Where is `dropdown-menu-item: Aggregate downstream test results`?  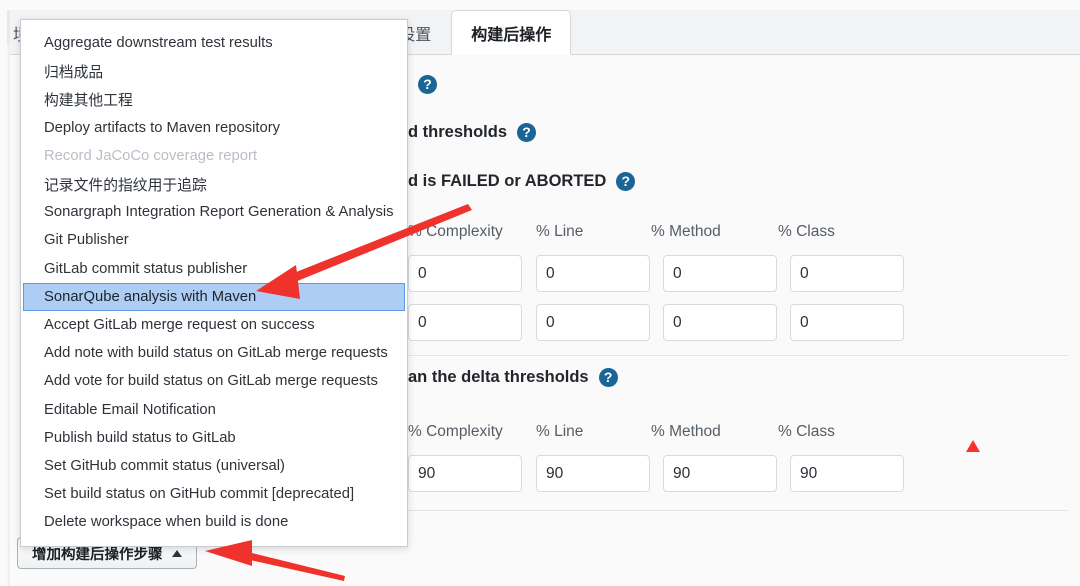 dropdown-menu-item: Aggregate downstream test results is located at coordinates (214, 43).